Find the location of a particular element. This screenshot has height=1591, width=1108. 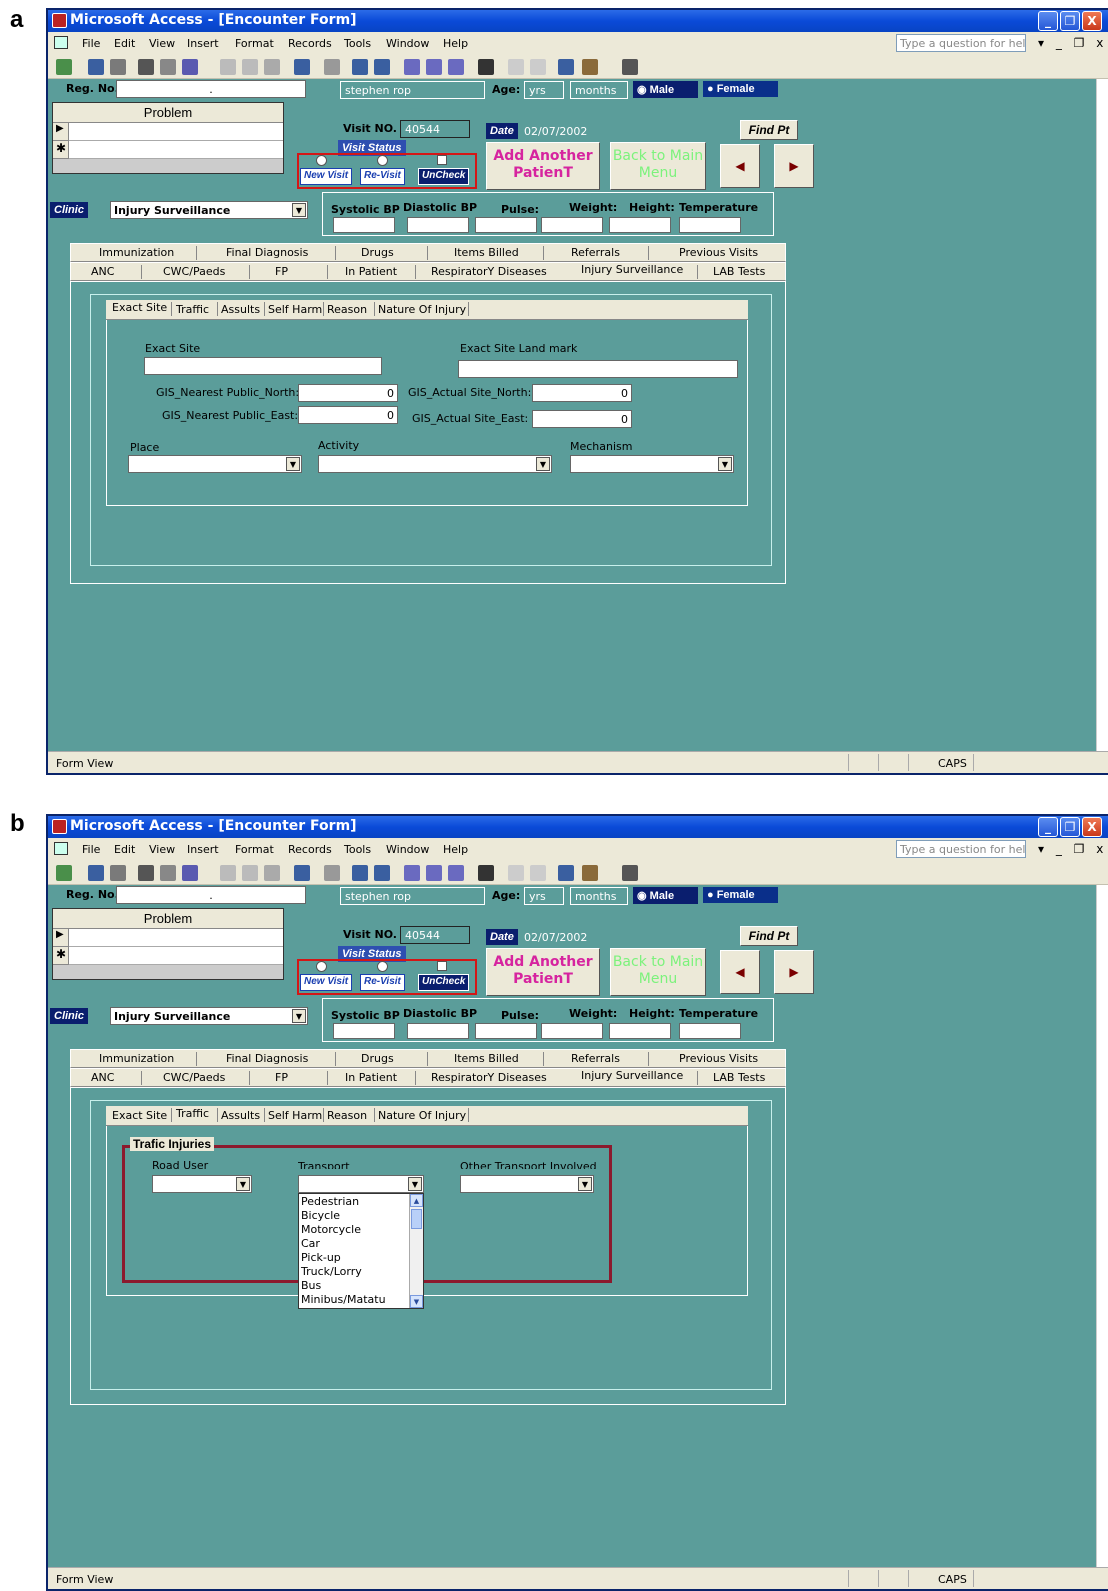

tab-injury-surveillance: Injury Surveillance is located at coordinates (632, 1075).